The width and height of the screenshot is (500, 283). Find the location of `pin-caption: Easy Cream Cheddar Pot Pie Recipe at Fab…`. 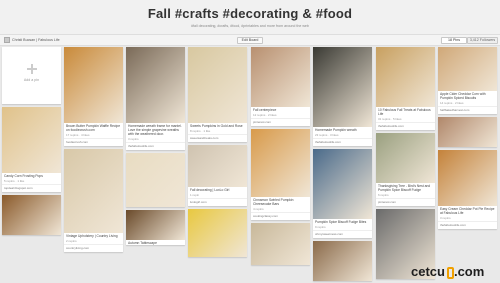

pin-caption: Easy Cream Cheddar Pot Pie Recipe at Fab… is located at coordinates (467, 211).